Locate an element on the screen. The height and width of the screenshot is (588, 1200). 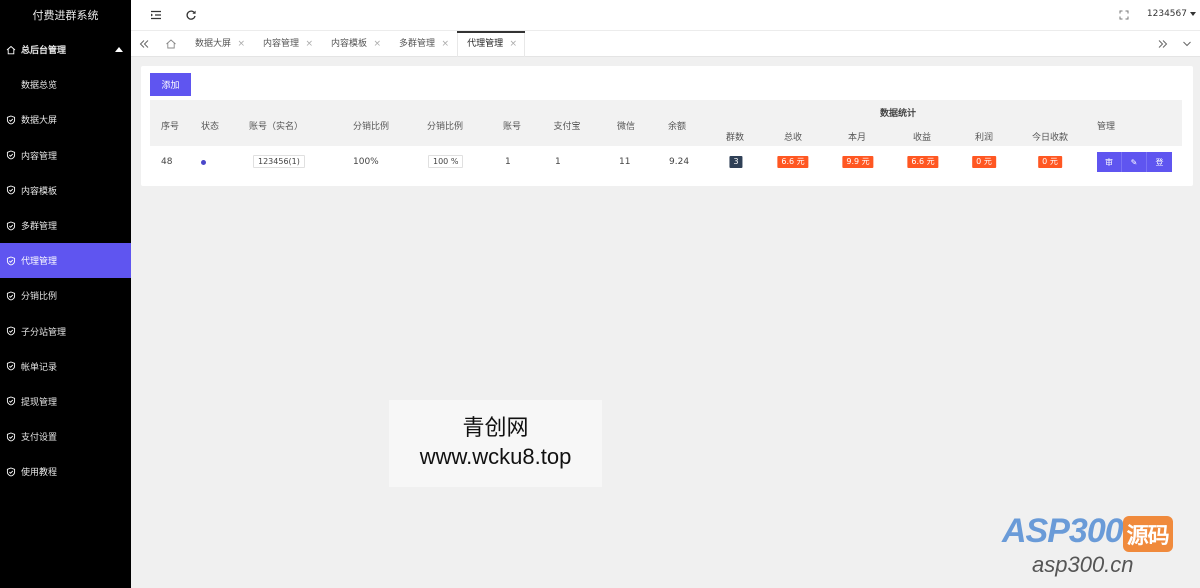
tab-label: 代理管理 is located at coordinates (485, 44).